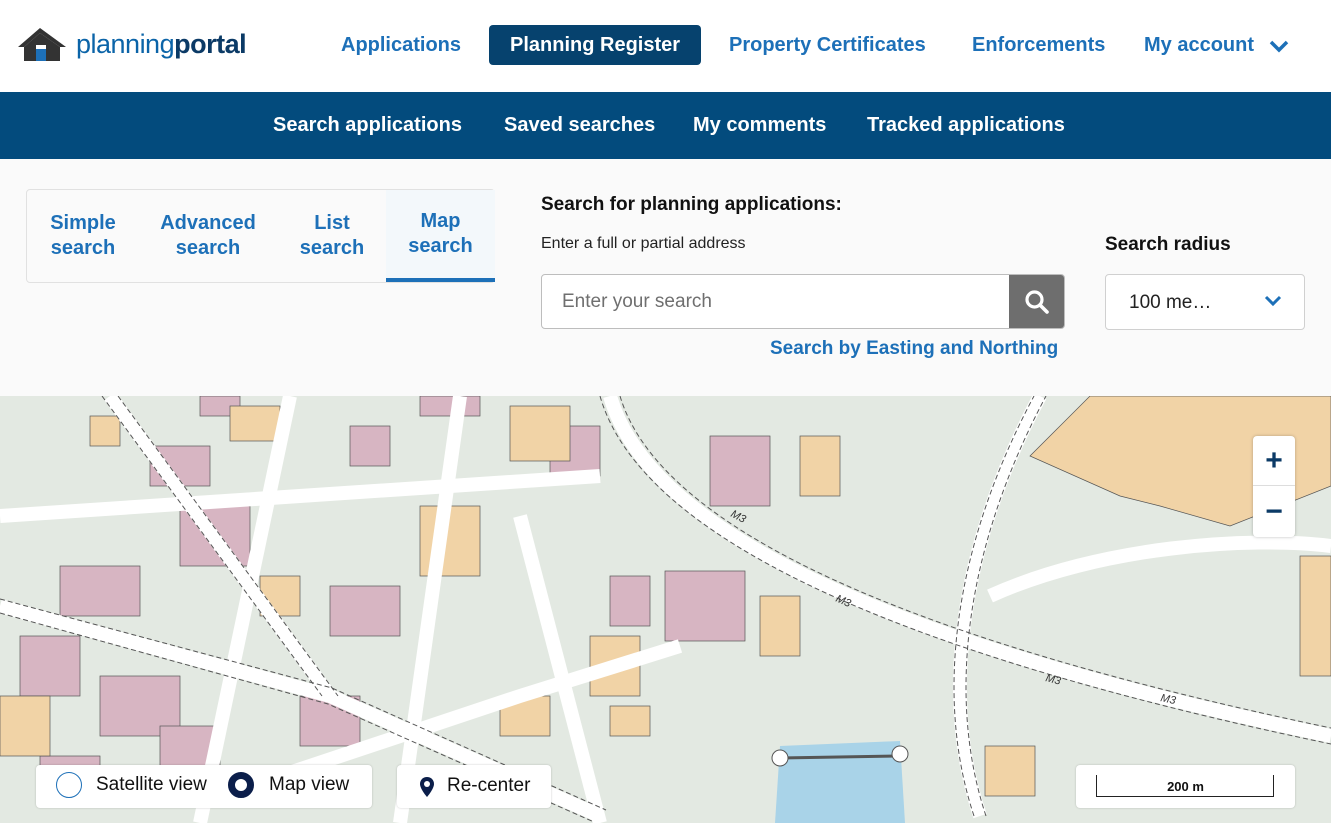 The width and height of the screenshot is (1331, 823). I want to click on subnav-search-applications: Search applications, so click(367, 125).